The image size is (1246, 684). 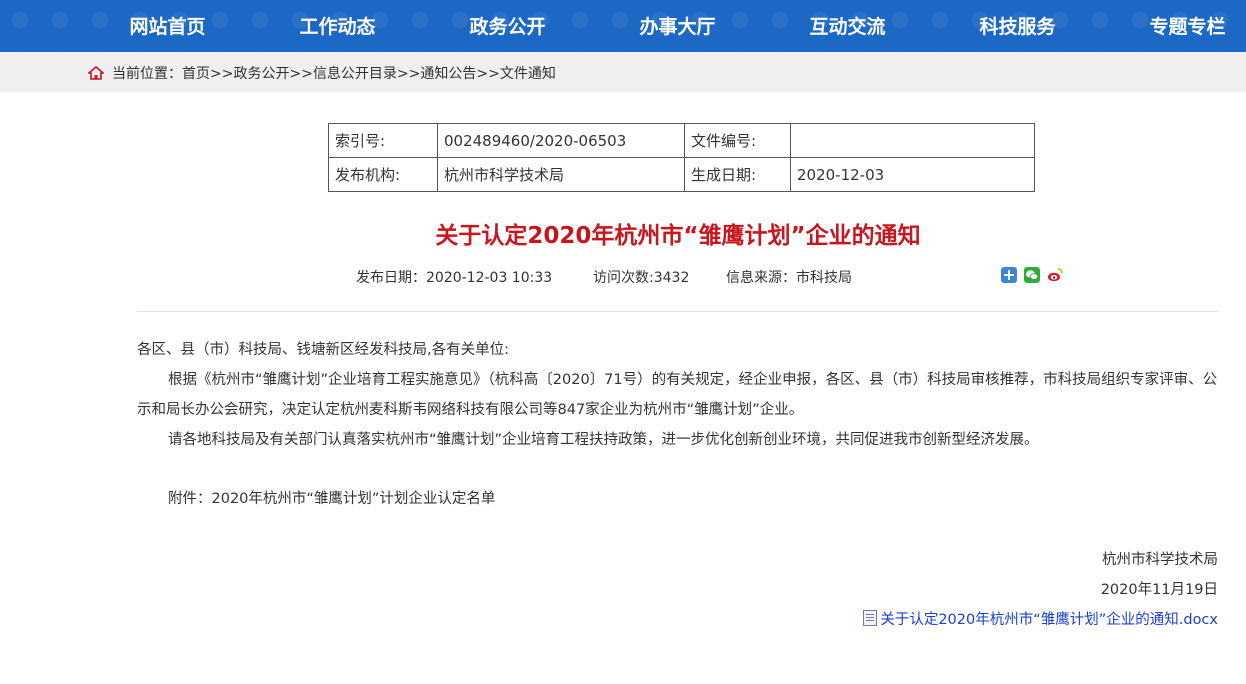 I want to click on visit-count: 访问次数:3432, so click(x=641, y=278).